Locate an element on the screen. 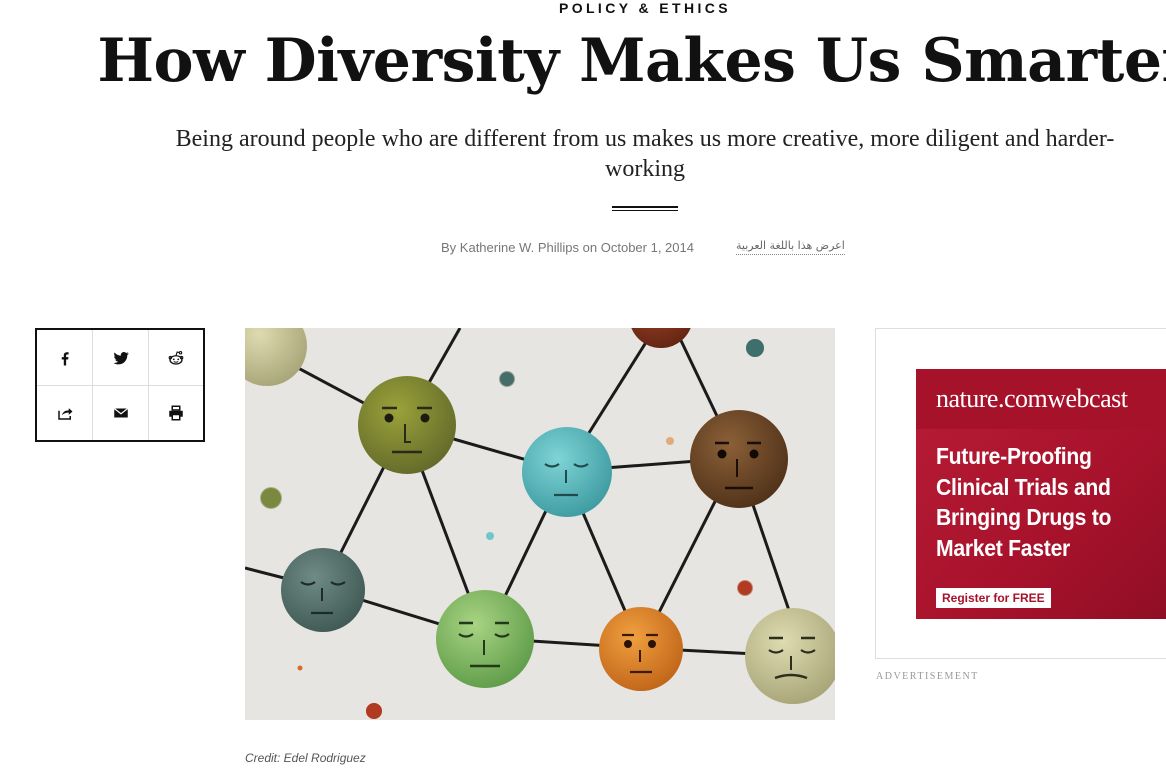  image-credit: Credit: Edel Rodriguez is located at coordinates (305, 758).